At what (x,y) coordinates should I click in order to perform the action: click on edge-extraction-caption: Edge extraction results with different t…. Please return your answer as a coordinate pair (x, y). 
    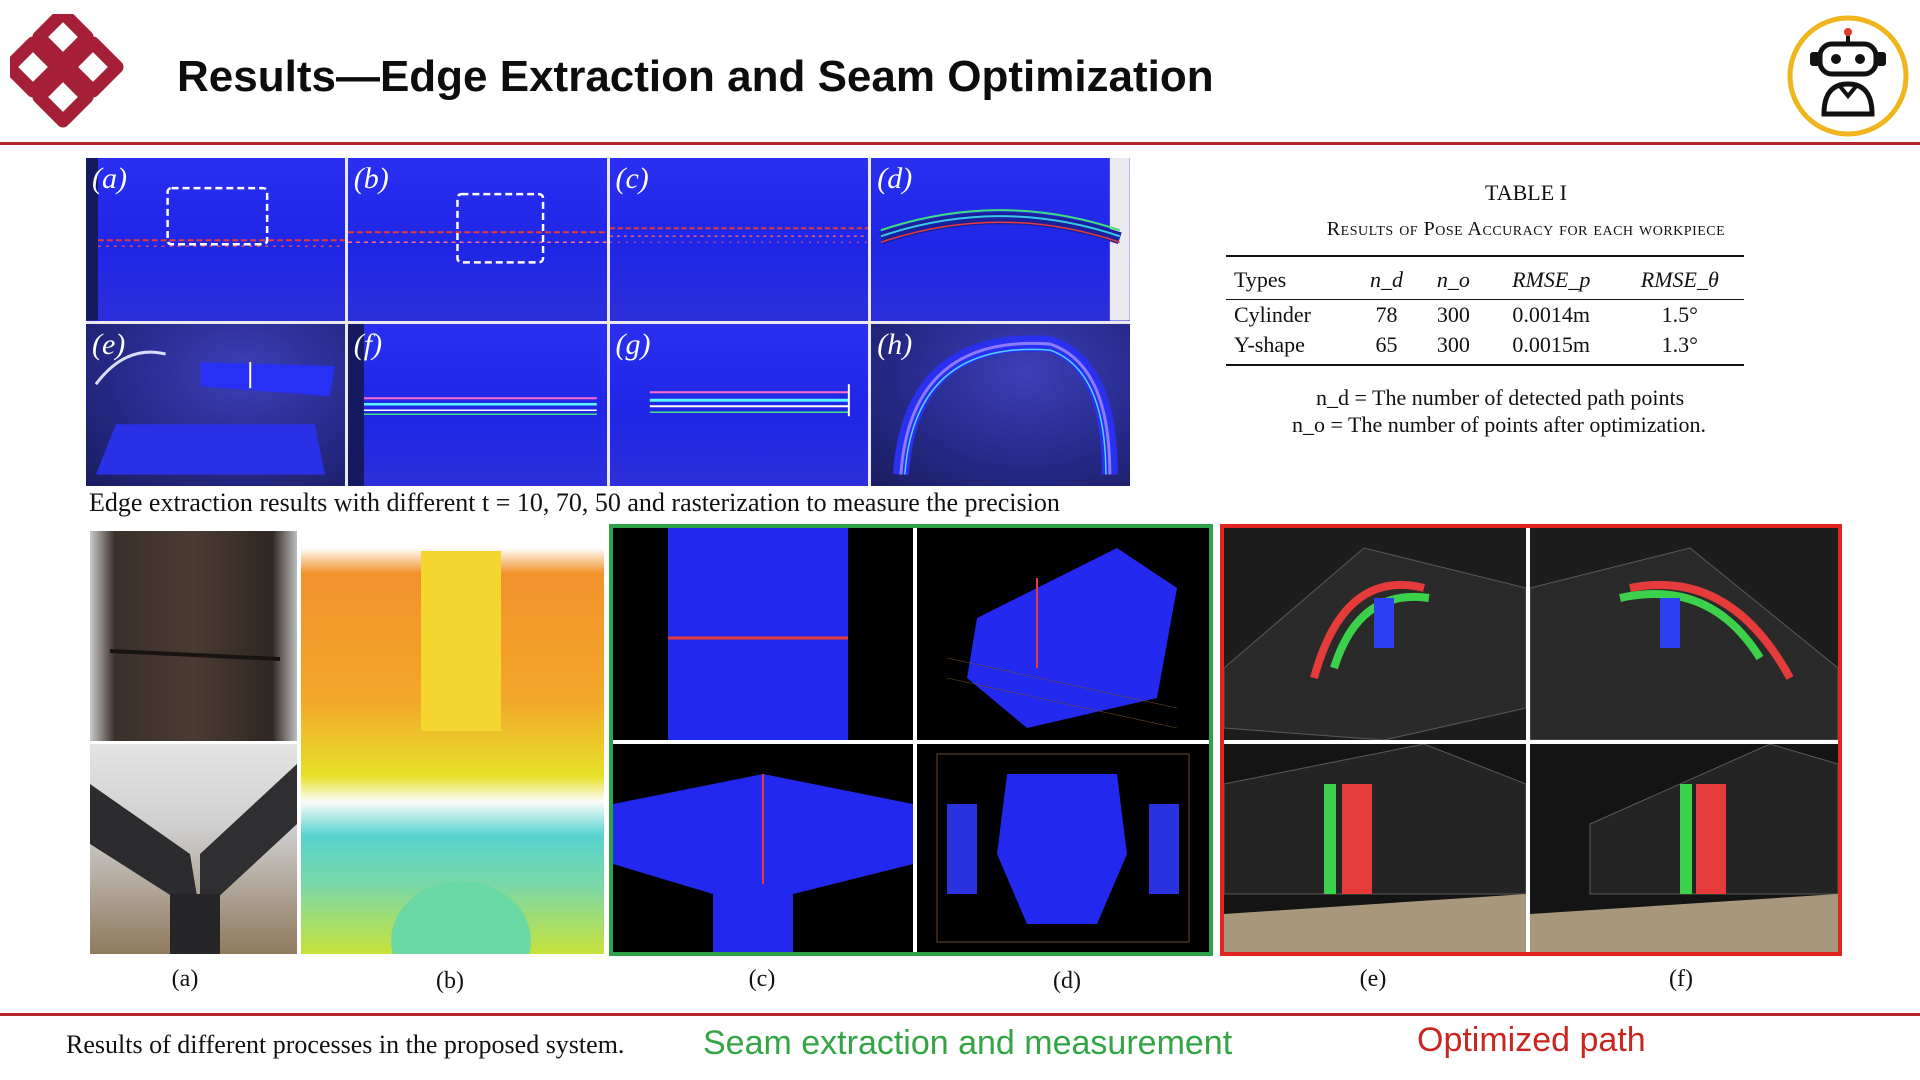
    Looking at the image, I should click on (574, 502).